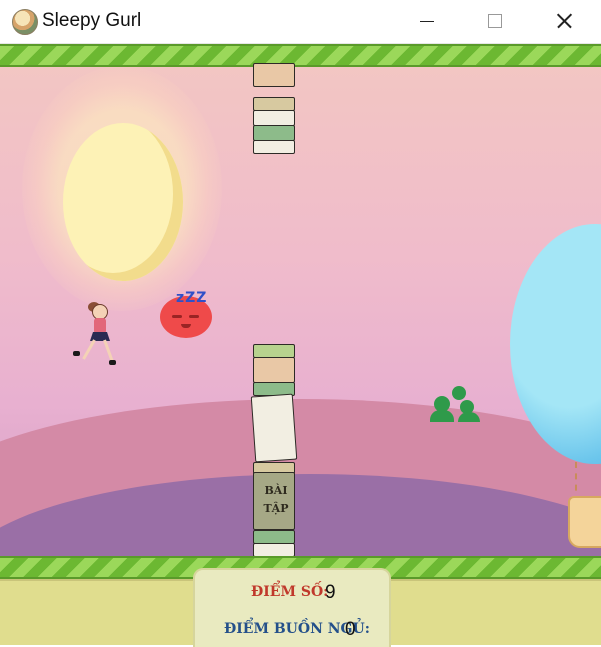 The image size is (601, 647). What do you see at coordinates (564, 21) in the screenshot?
I see `close-button` at bounding box center [564, 21].